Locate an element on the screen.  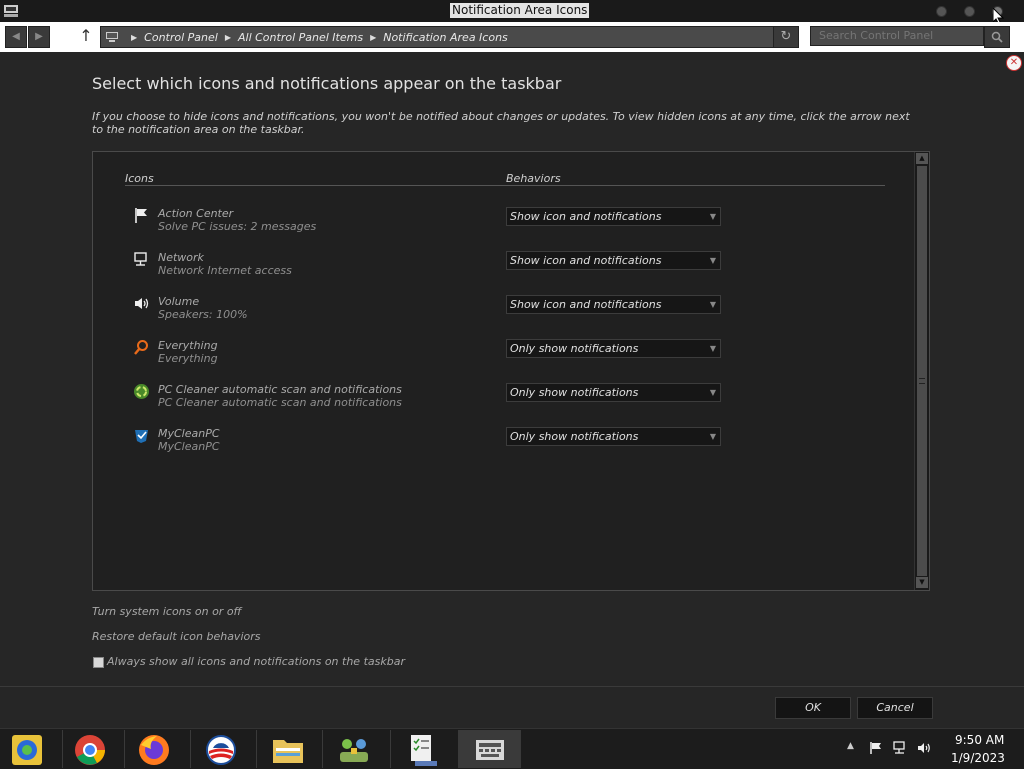
scroll-thumb is located at coordinates (922, 371).